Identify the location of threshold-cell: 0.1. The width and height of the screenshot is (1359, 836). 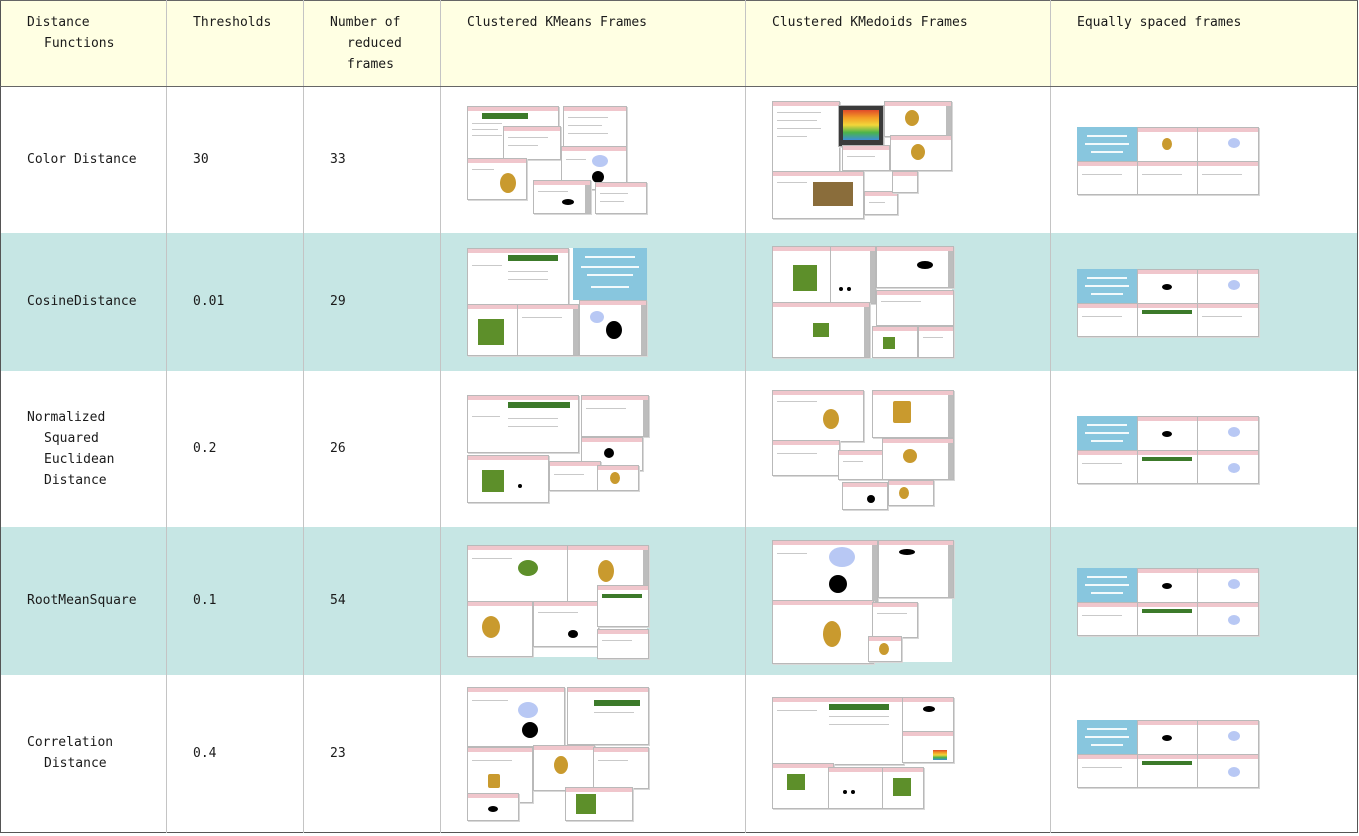
(235, 600).